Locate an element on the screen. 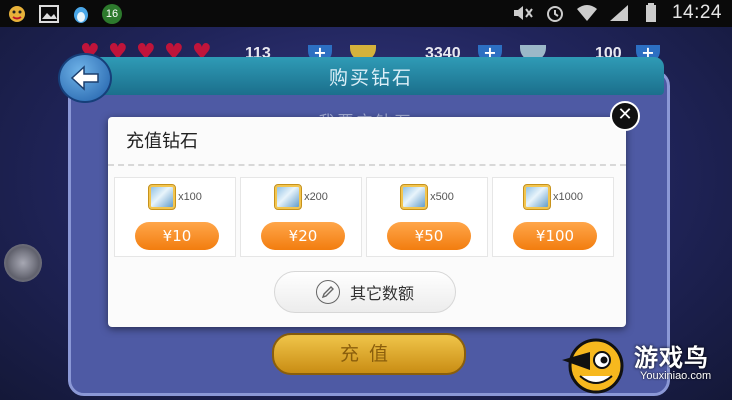  recharge-options: x100 ¥10 x200 ¥20 x500 ¥50 x1000 ¥100 is located at coordinates (367, 217).